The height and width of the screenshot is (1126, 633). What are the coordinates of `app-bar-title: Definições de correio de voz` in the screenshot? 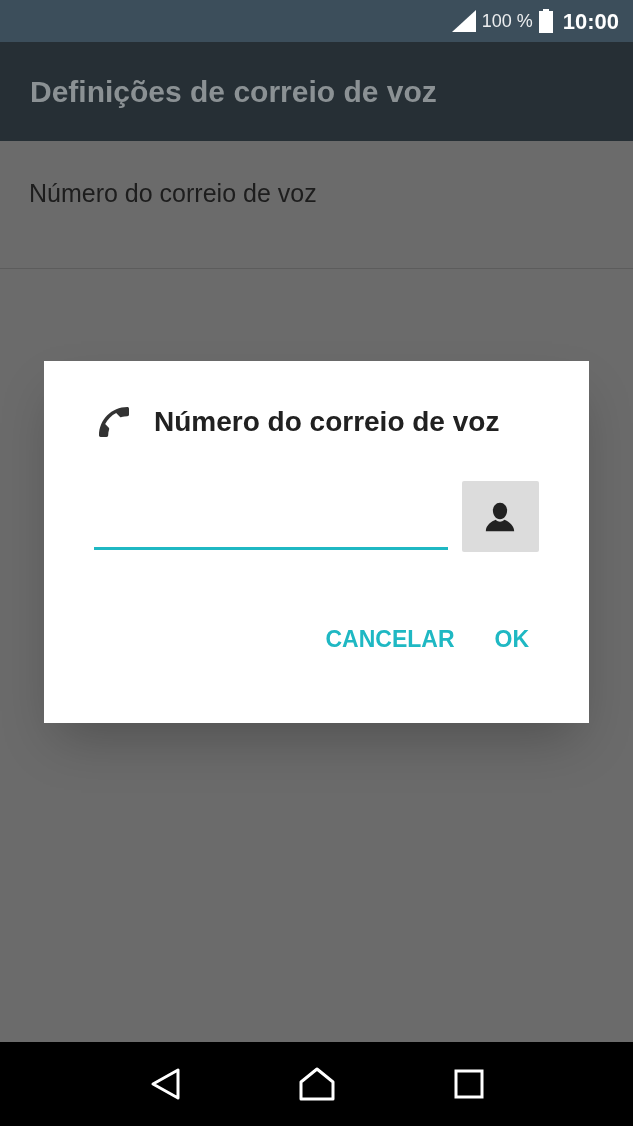 It's located at (233, 92).